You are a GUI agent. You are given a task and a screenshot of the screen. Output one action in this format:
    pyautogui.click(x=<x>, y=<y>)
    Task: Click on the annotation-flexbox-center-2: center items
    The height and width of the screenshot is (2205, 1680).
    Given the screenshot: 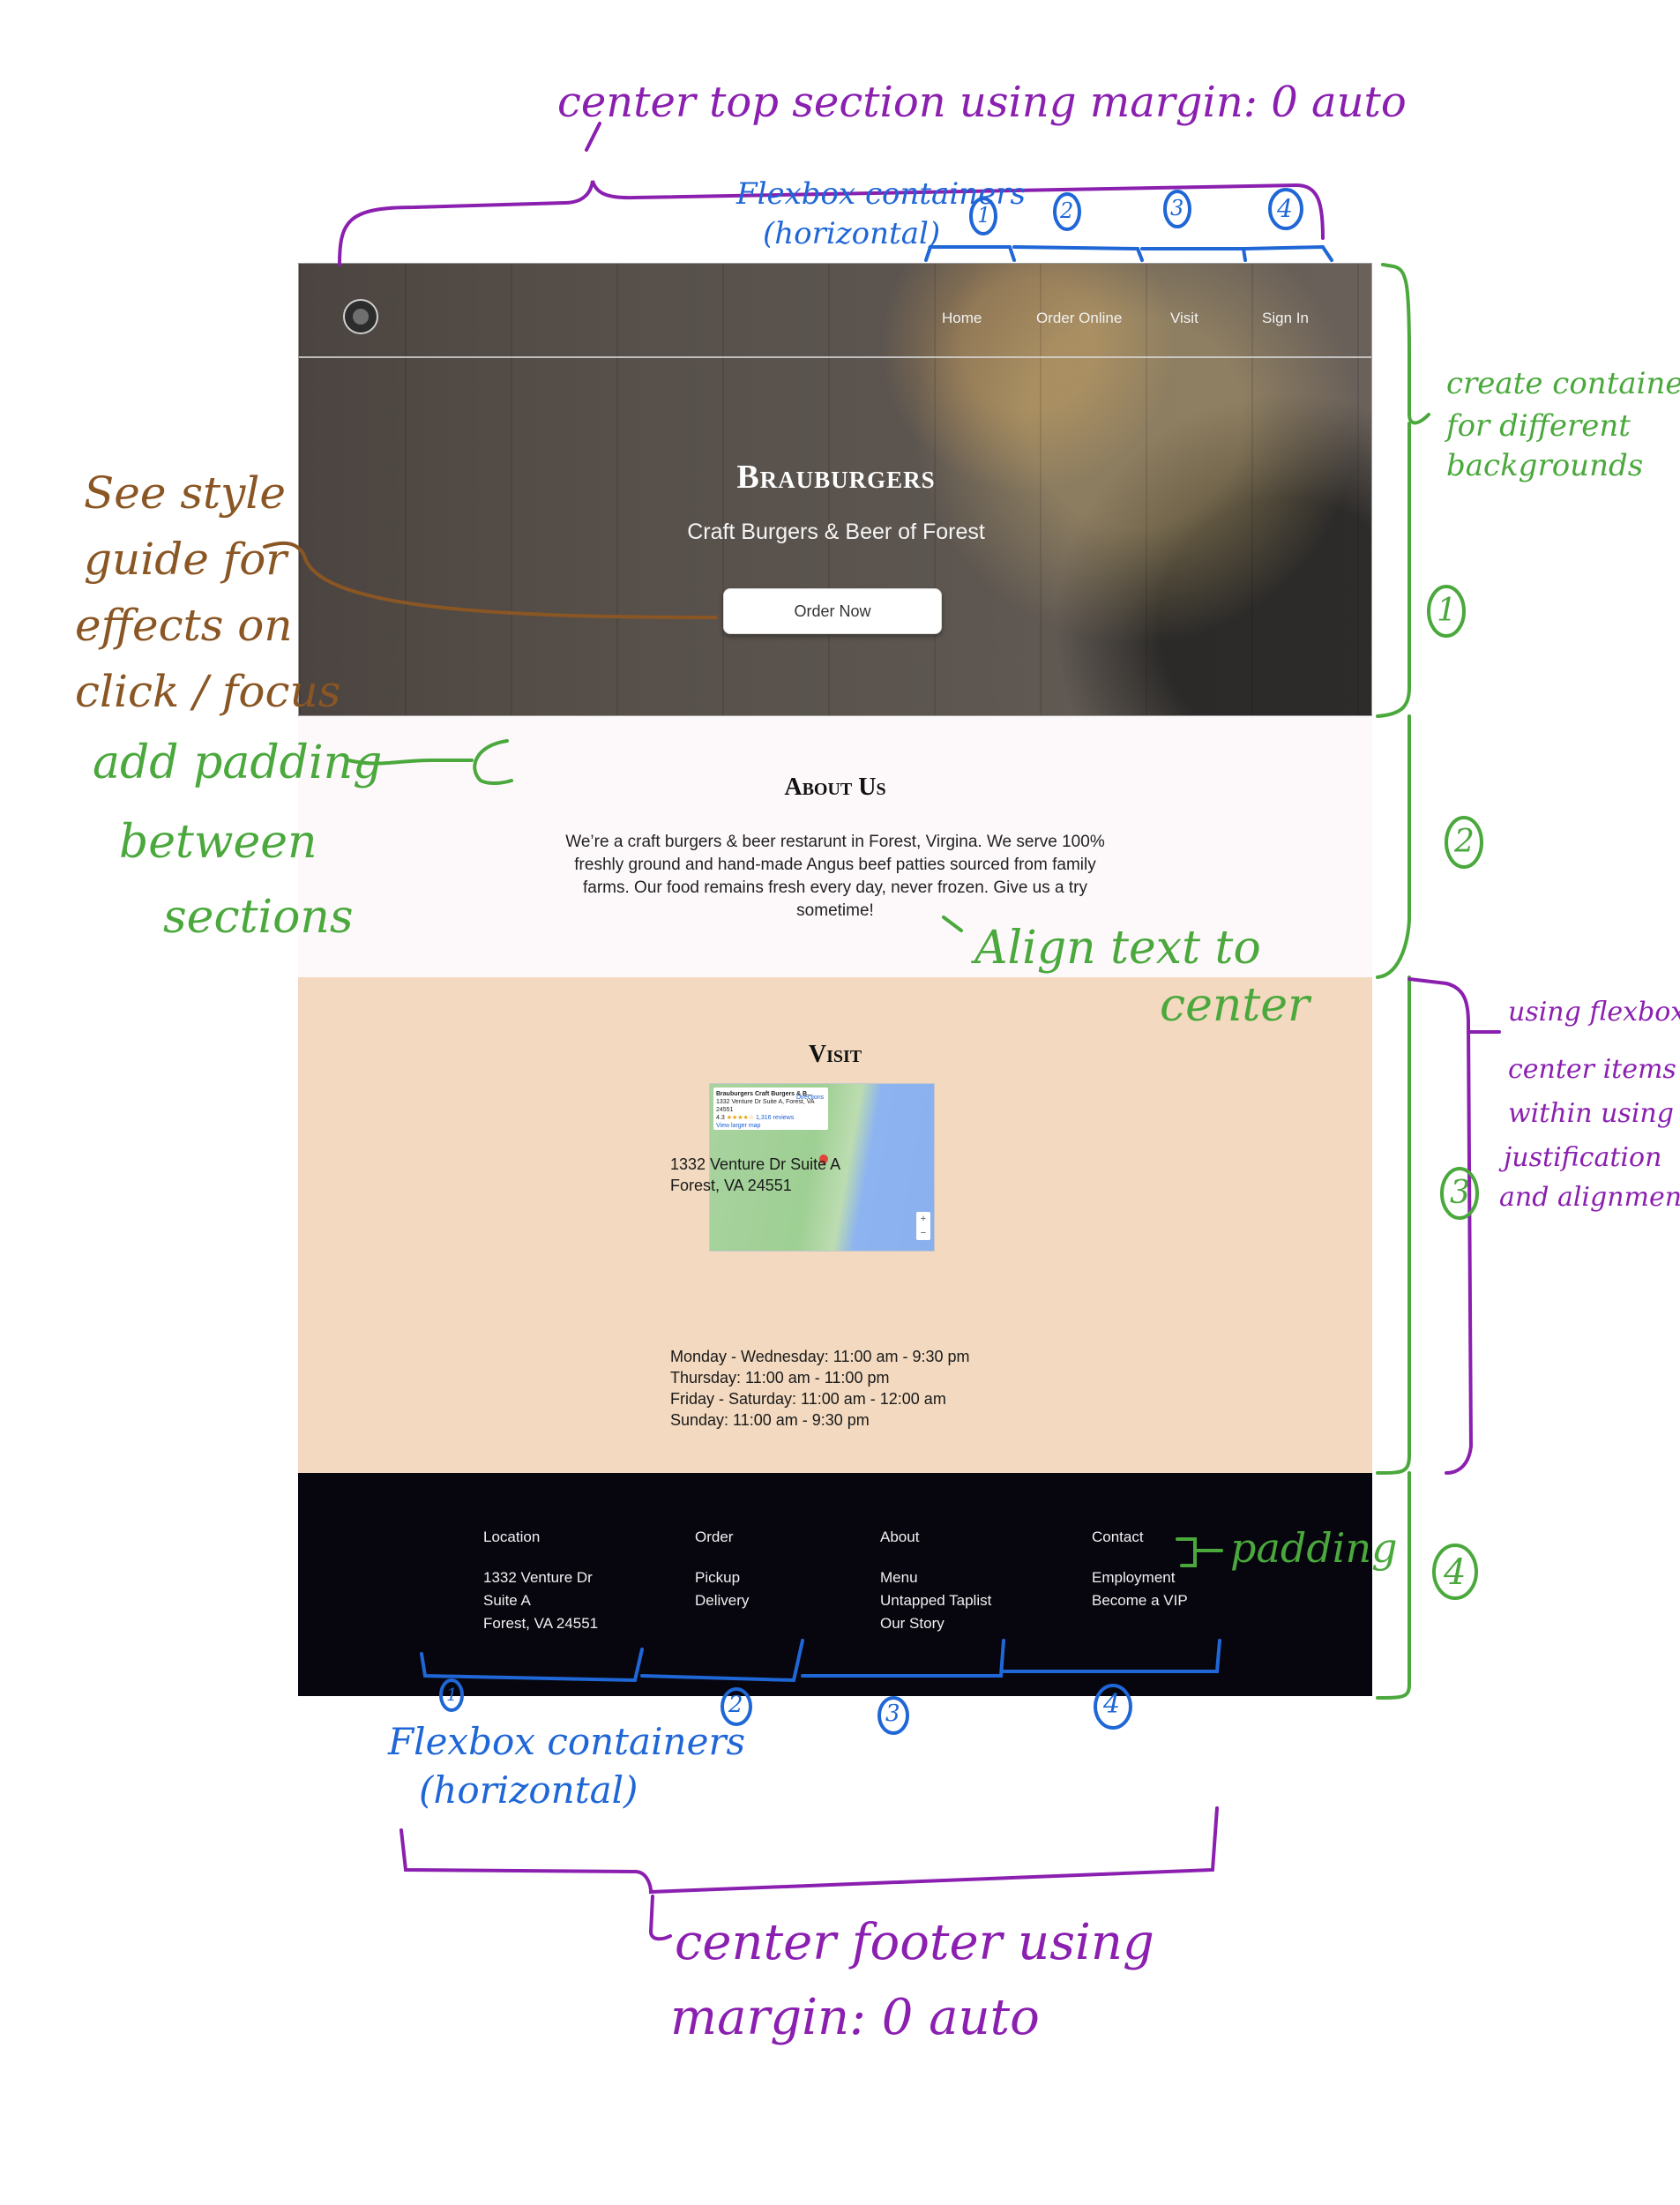 What is the action you would take?
    pyautogui.click(x=1592, y=1069)
    